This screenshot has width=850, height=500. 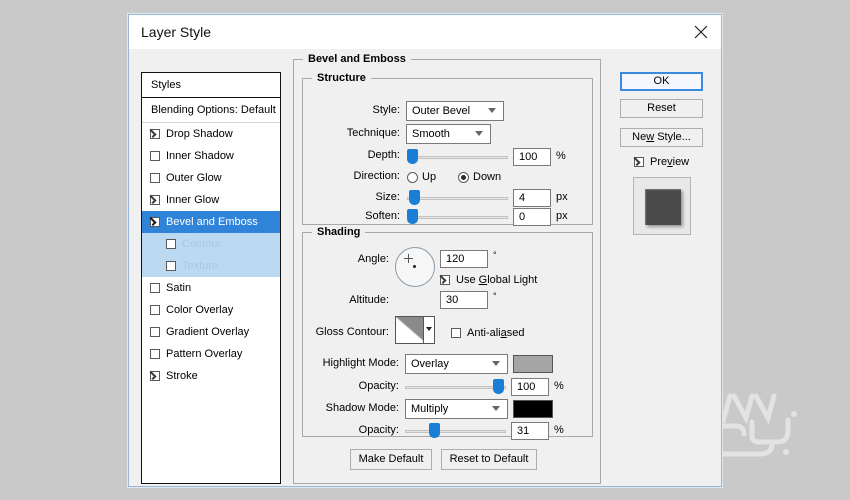 I want to click on gloss-contour-dropdown, so click(x=428, y=330).